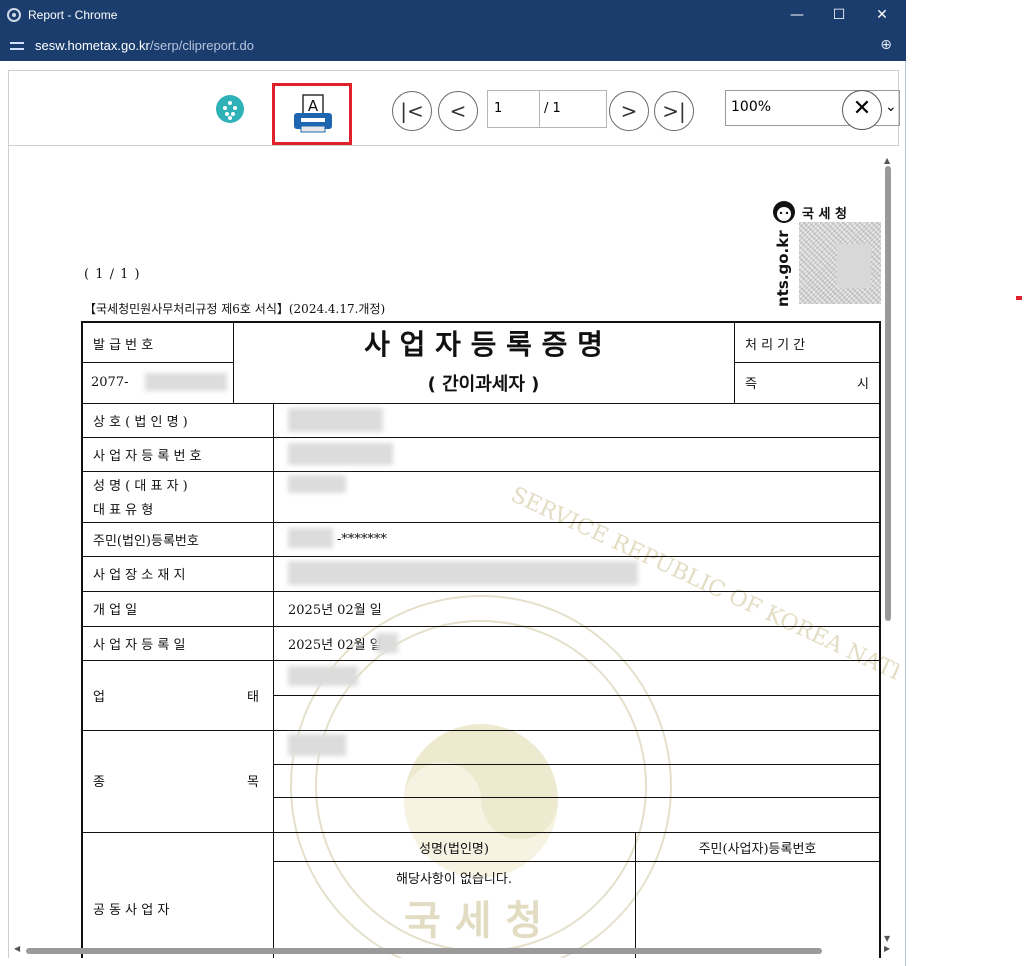 Image resolution: width=1024 pixels, height=966 pixels. Describe the element at coordinates (812, 110) in the screenshot. I see `zoom-select: 100% ✕ ⌄` at that location.